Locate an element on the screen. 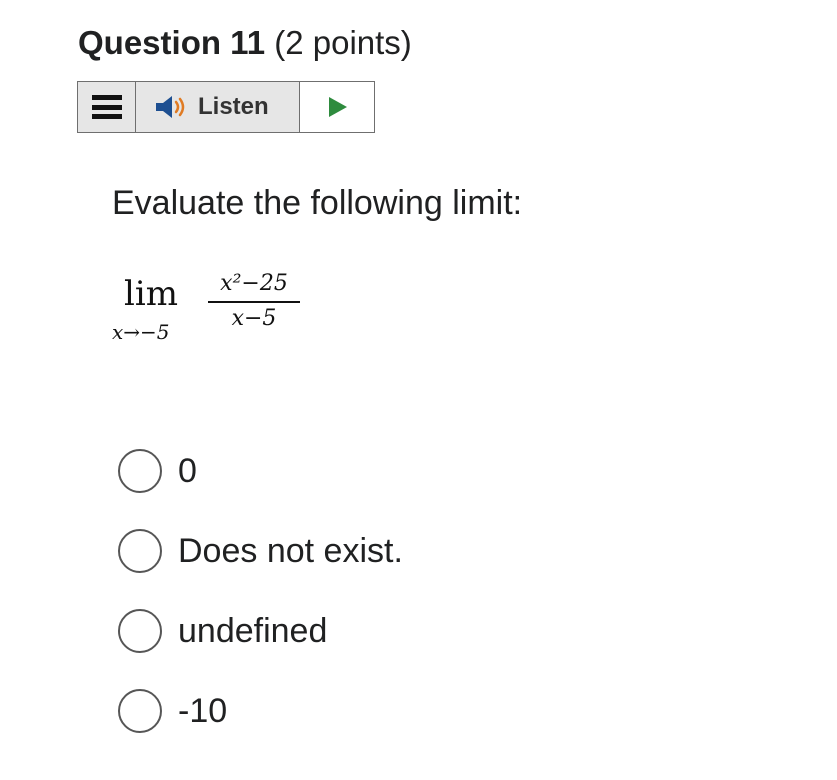 The width and height of the screenshot is (837, 780). fraction-bar is located at coordinates (254, 302).